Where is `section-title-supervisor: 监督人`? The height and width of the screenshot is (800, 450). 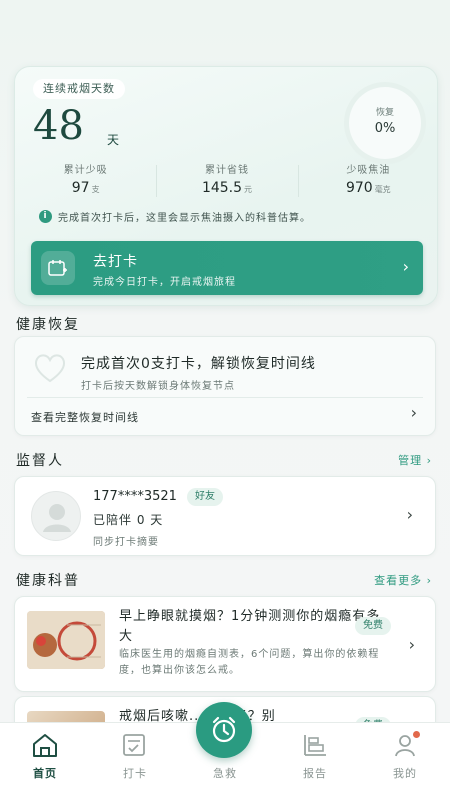 section-title-supervisor: 监督人 is located at coordinates (40, 461).